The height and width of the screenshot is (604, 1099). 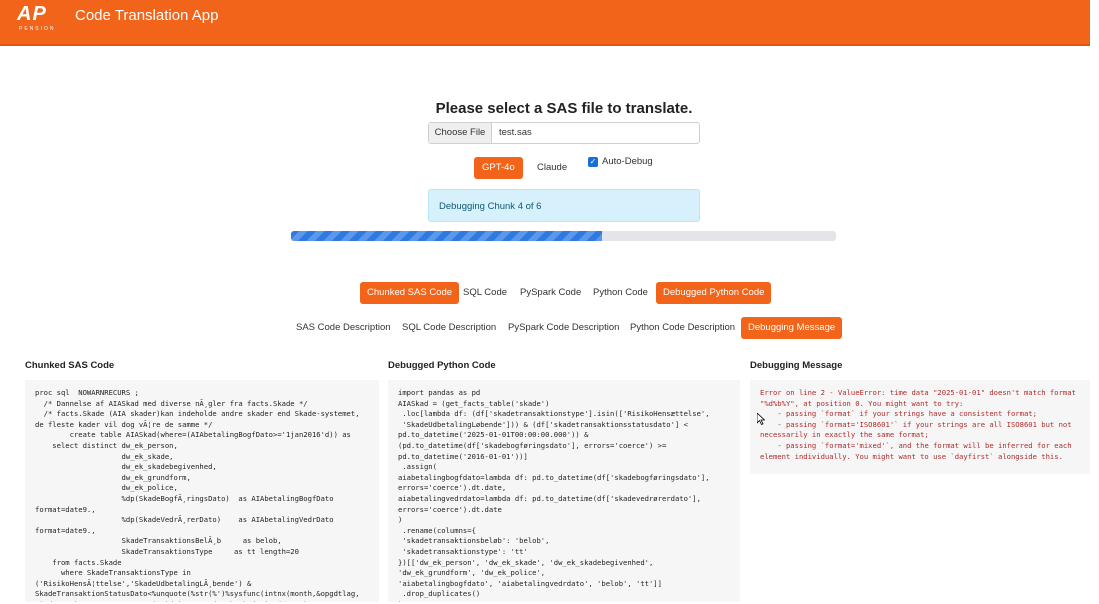 I want to click on tab-sas-code-description: SAS Code Description, so click(x=343, y=328).